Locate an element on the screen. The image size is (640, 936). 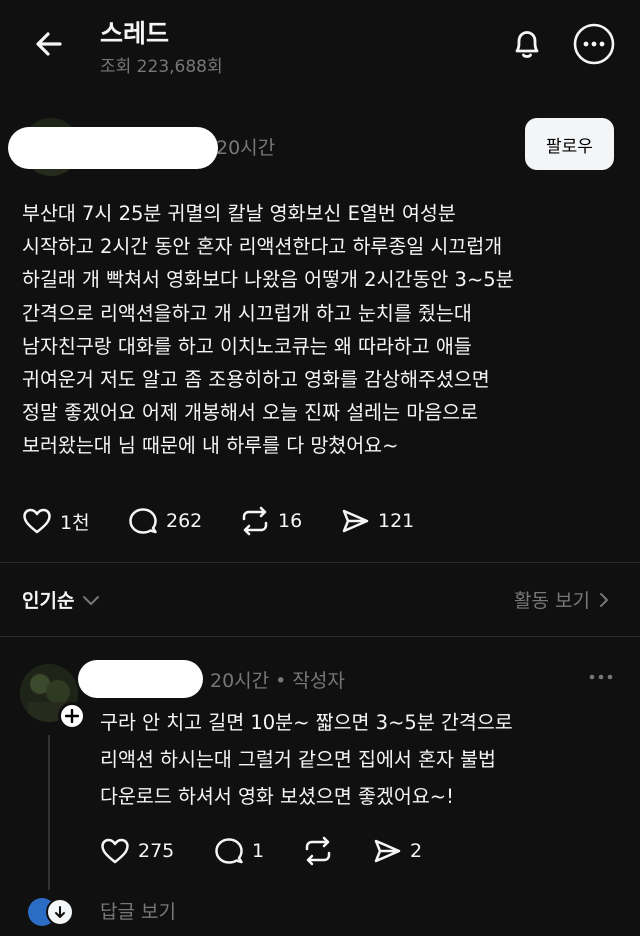
more-dots-icon is located at coordinates (601, 677).